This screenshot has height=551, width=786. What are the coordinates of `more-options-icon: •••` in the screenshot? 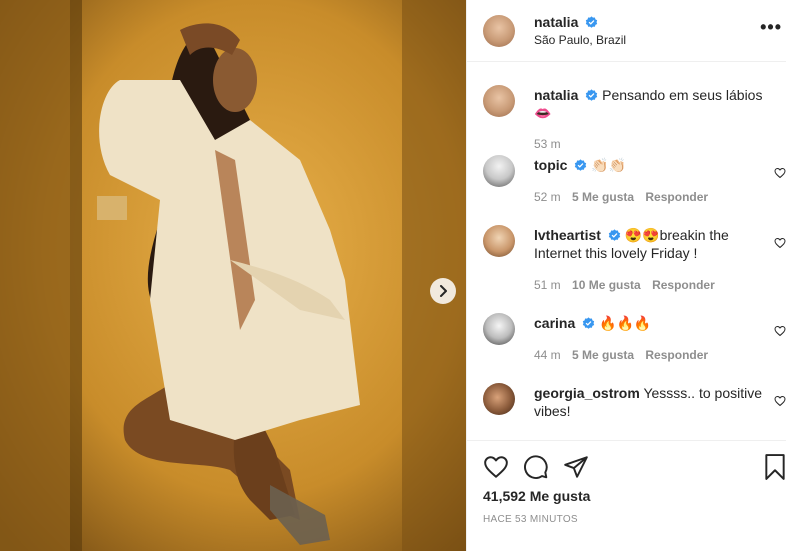 It's located at (771, 27).